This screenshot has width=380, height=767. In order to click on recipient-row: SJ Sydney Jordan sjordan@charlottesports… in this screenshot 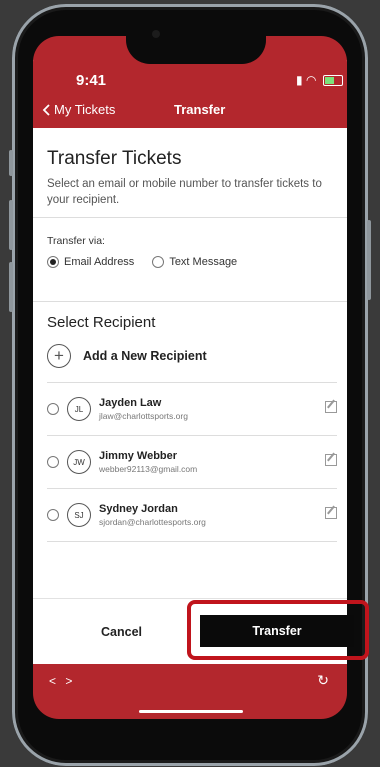, I will do `click(192, 515)`.